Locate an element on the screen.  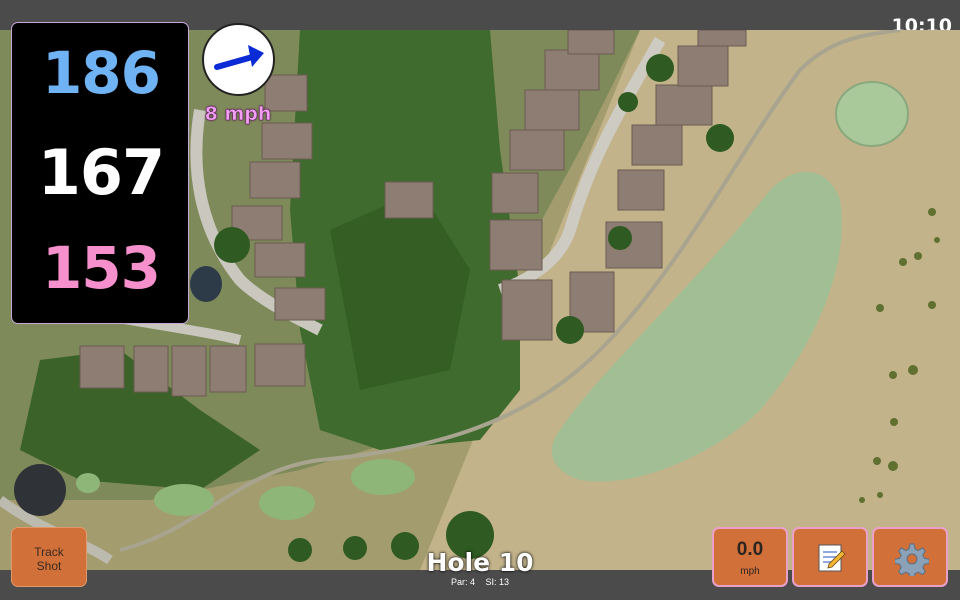
distance-panel: 186 167 153 is located at coordinates (100, 173).